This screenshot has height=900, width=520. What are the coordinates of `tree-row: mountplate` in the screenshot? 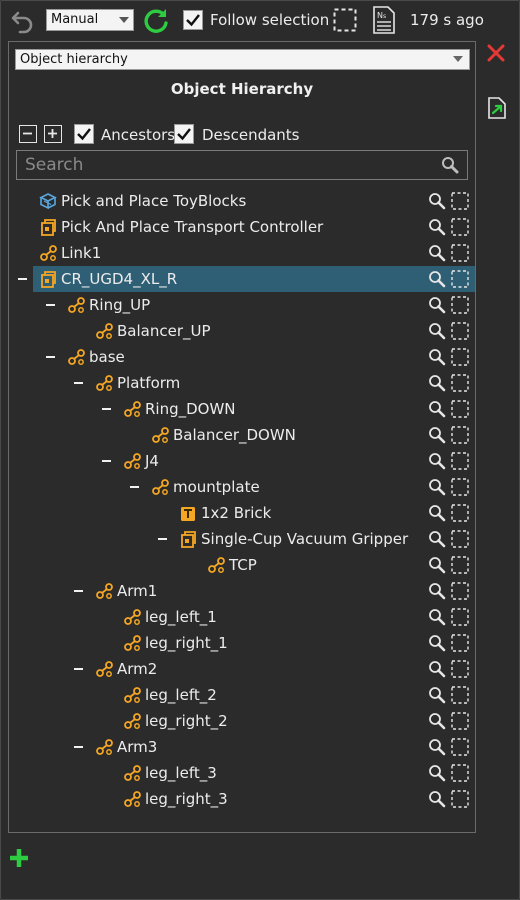 It's located at (242, 487).